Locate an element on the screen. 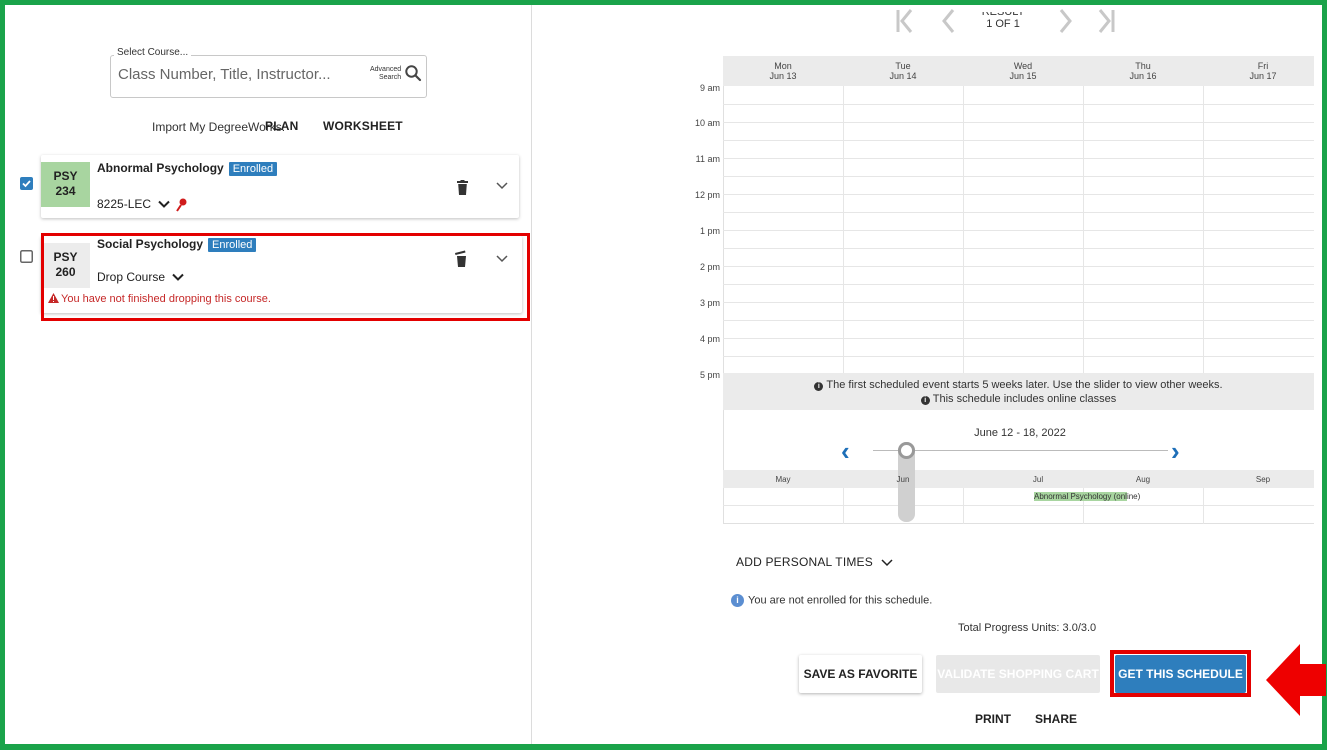  first-page-icon is located at coordinates (905, 21).